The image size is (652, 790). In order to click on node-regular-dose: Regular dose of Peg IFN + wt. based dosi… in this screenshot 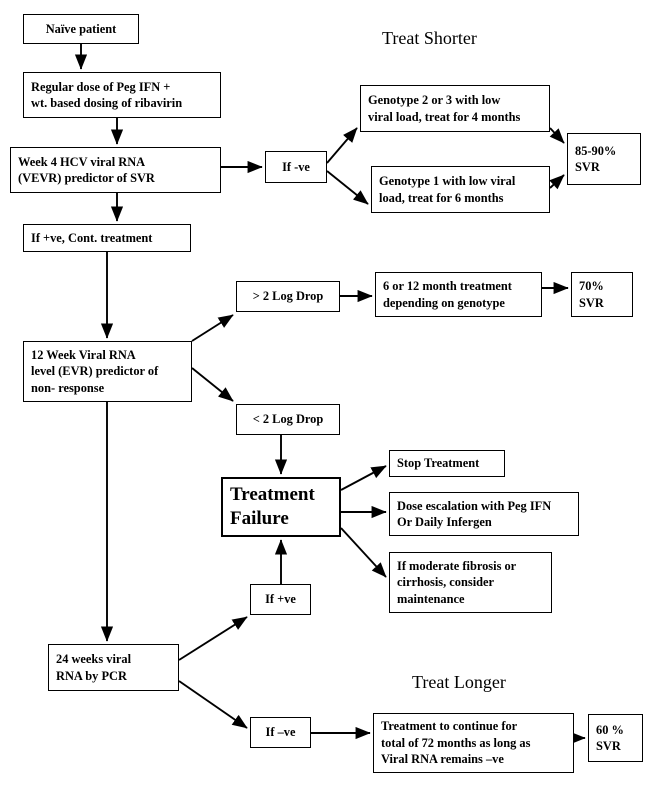, I will do `click(122, 95)`.